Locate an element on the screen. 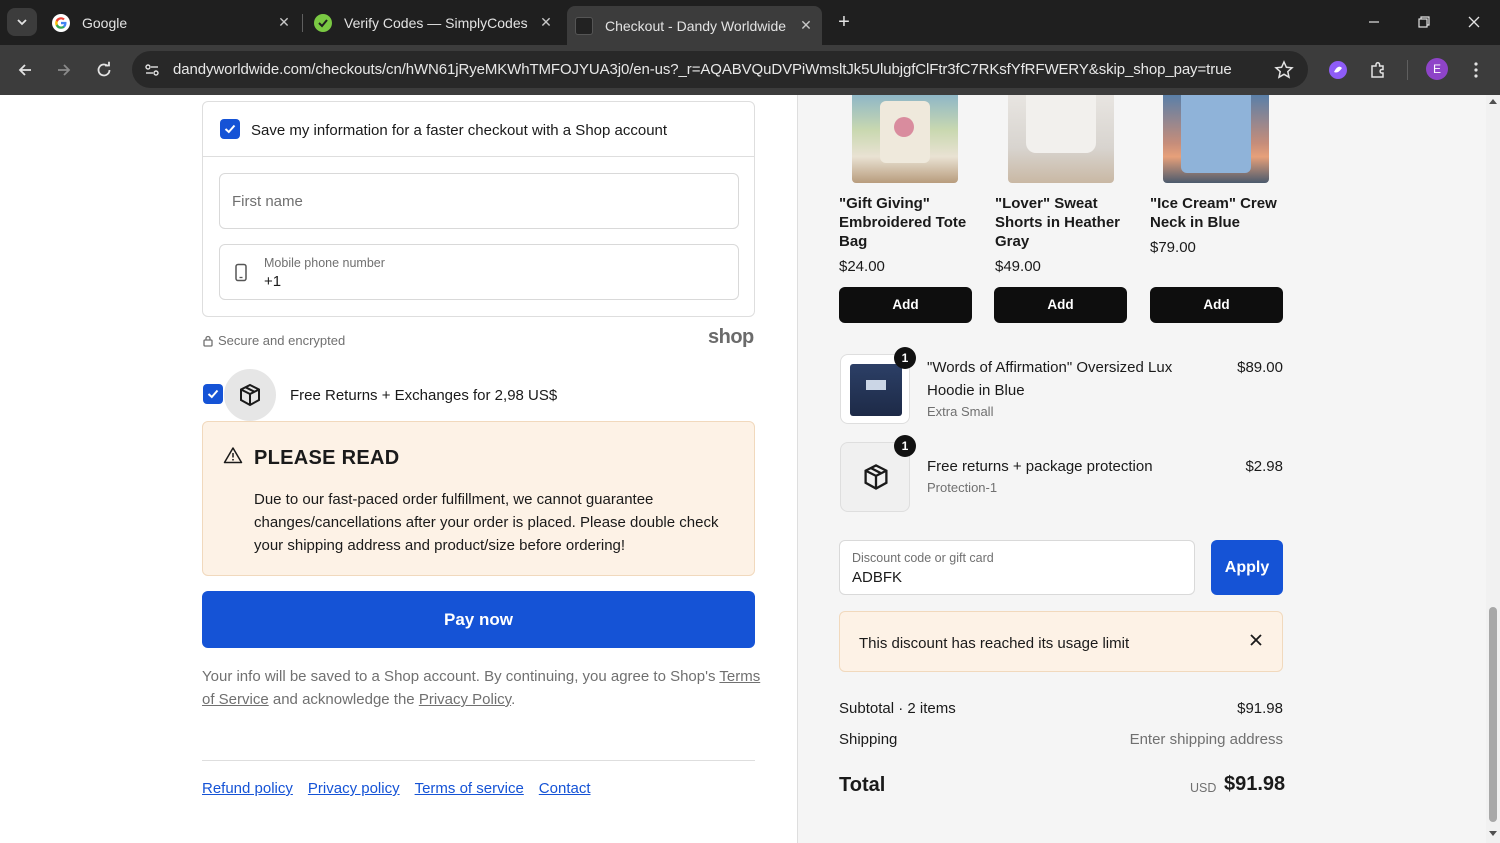  upsell-name: "Gift Giving" Embroidered Tote Bag is located at coordinates (909, 222).